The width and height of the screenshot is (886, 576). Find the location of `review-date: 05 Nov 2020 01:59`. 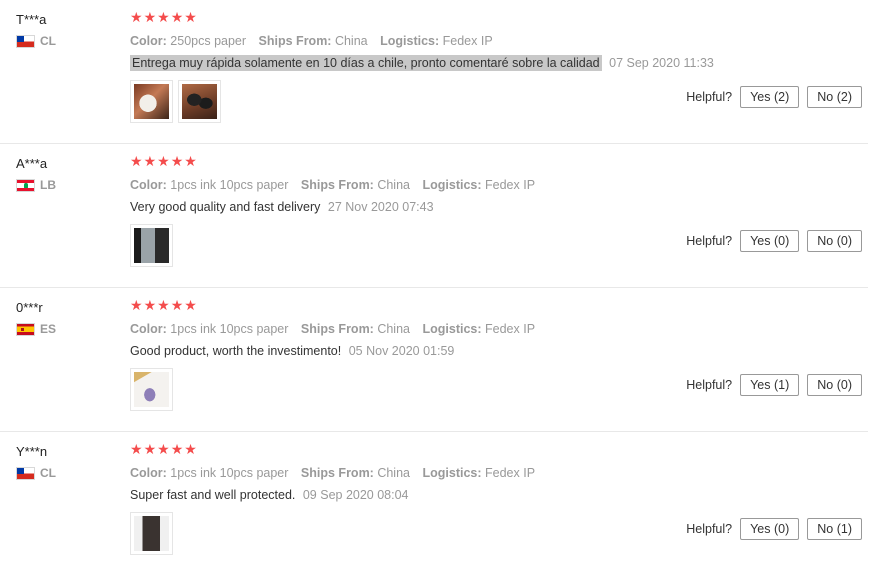

review-date: 05 Nov 2020 01:59 is located at coordinates (401, 351).